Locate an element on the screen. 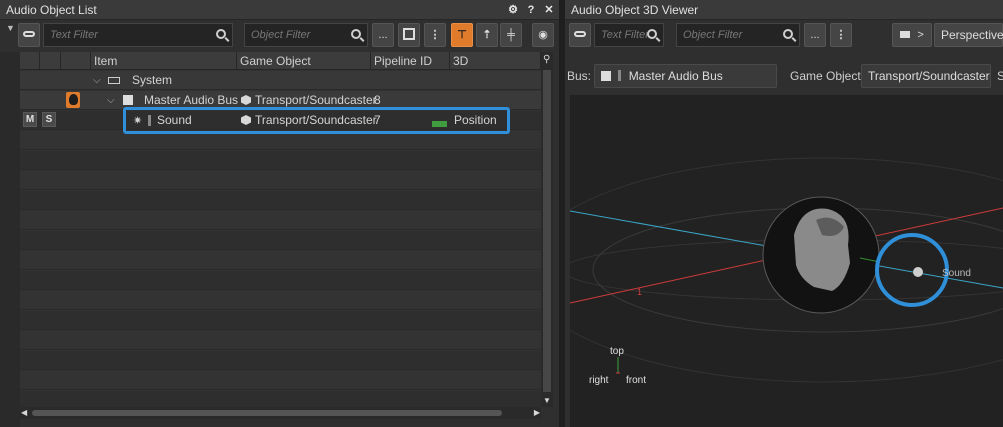 The width and height of the screenshot is (1003, 427). sound-label: Sound is located at coordinates (956, 273).